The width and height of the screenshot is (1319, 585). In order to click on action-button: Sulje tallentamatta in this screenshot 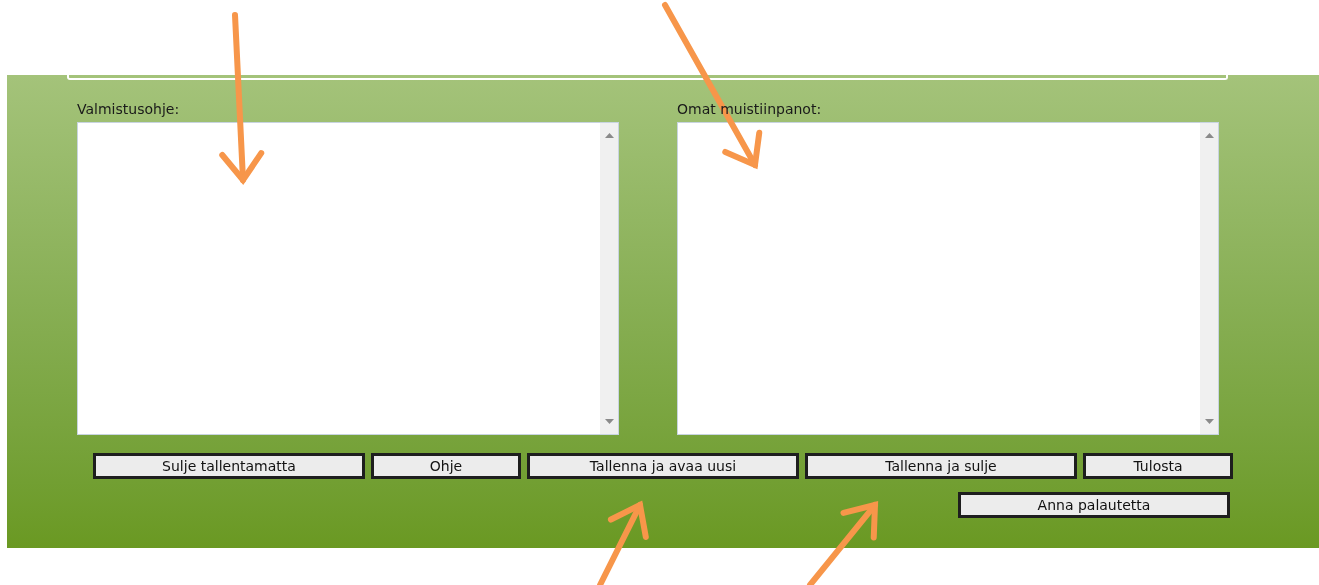, I will do `click(229, 466)`.